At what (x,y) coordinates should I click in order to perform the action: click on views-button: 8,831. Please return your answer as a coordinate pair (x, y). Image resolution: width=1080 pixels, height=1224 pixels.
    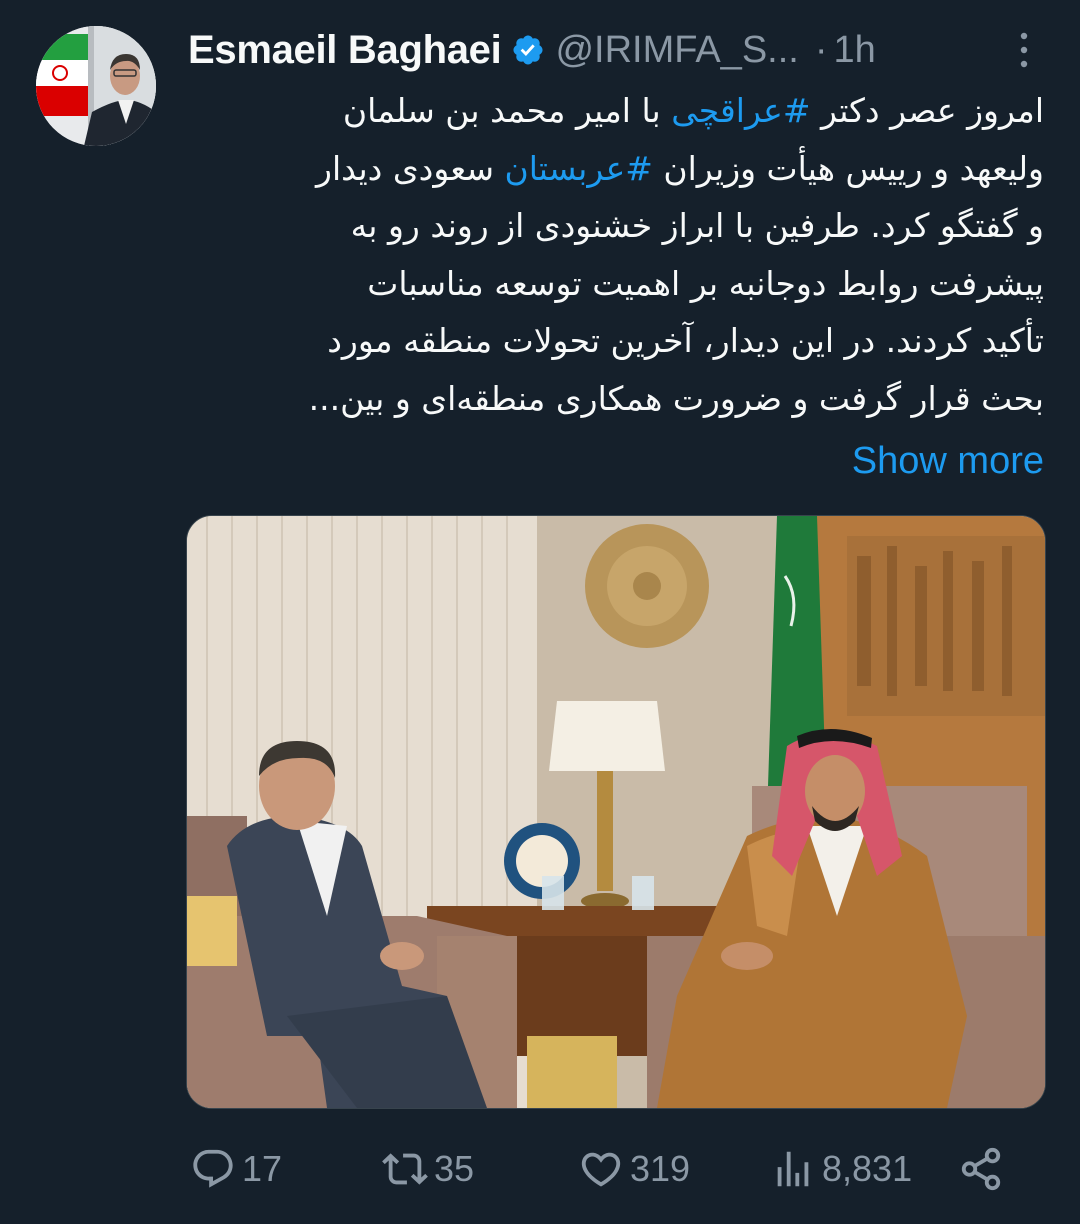
    Looking at the image, I should click on (841, 1169).